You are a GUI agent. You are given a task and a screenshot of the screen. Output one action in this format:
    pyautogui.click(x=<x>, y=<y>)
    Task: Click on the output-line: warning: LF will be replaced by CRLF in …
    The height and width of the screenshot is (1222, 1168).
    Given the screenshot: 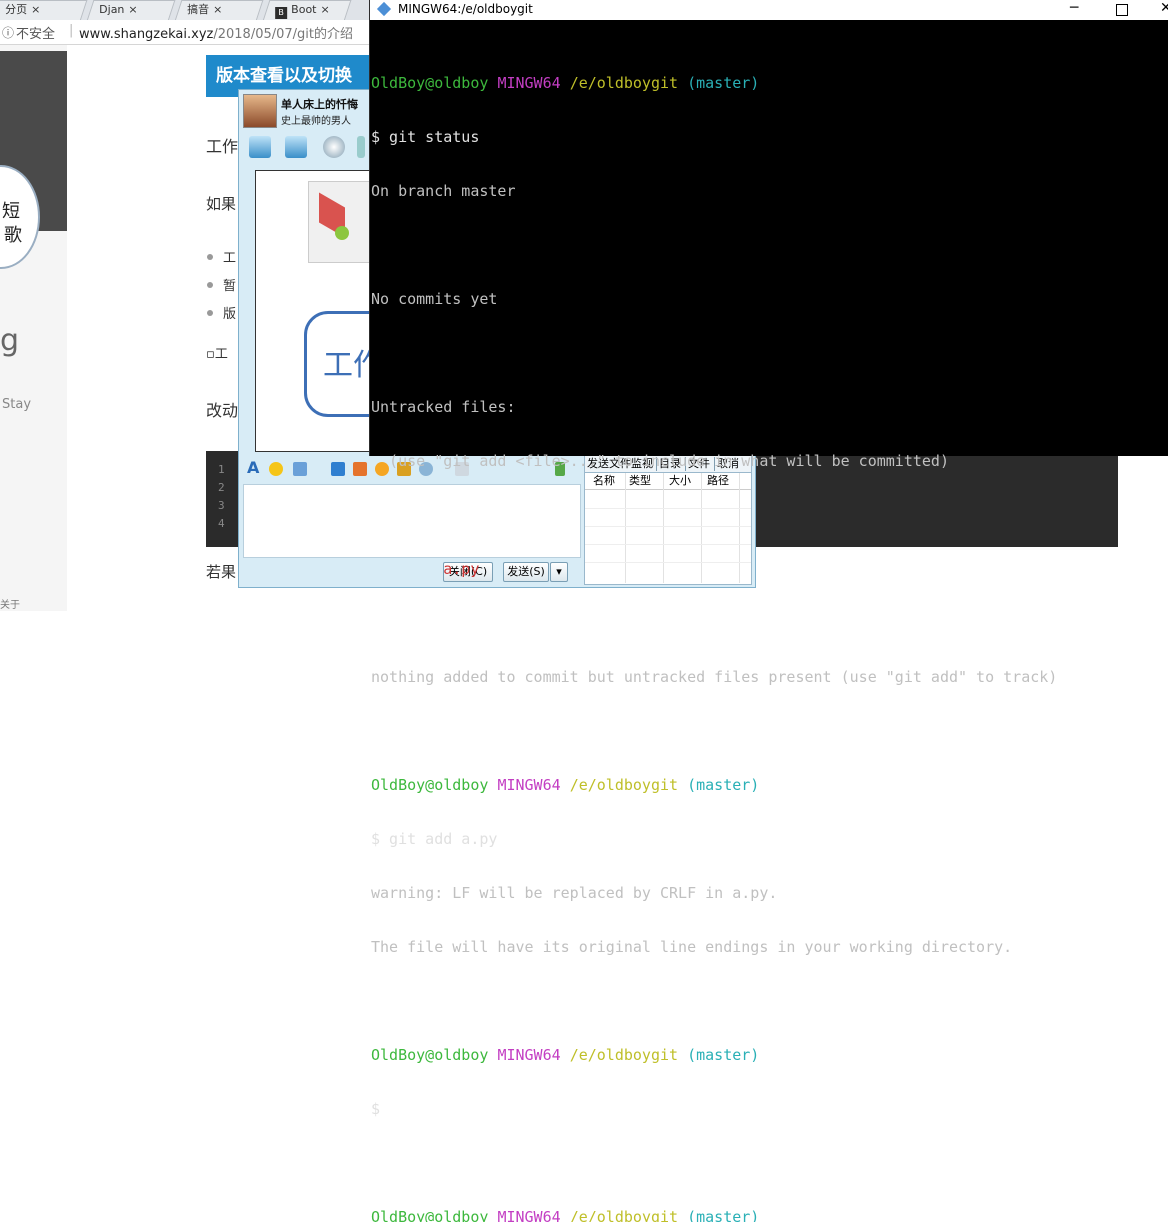 What is the action you would take?
    pyautogui.click(x=574, y=893)
    